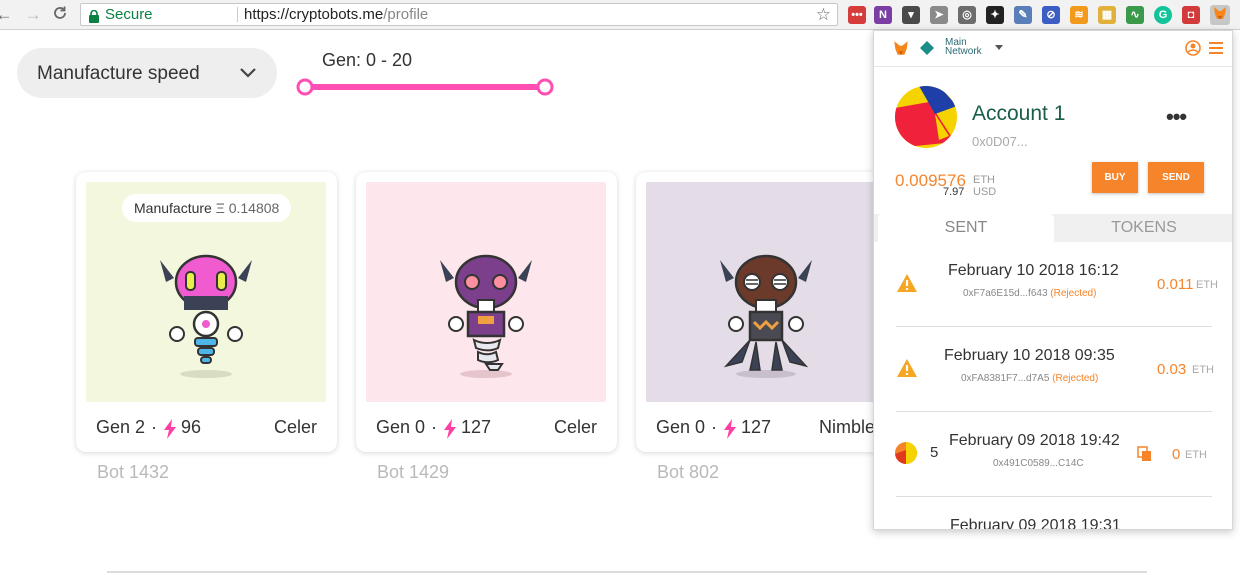 This screenshot has width=1240, height=575. What do you see at coordinates (688, 472) in the screenshot?
I see `bot-name: Bot 802` at bounding box center [688, 472].